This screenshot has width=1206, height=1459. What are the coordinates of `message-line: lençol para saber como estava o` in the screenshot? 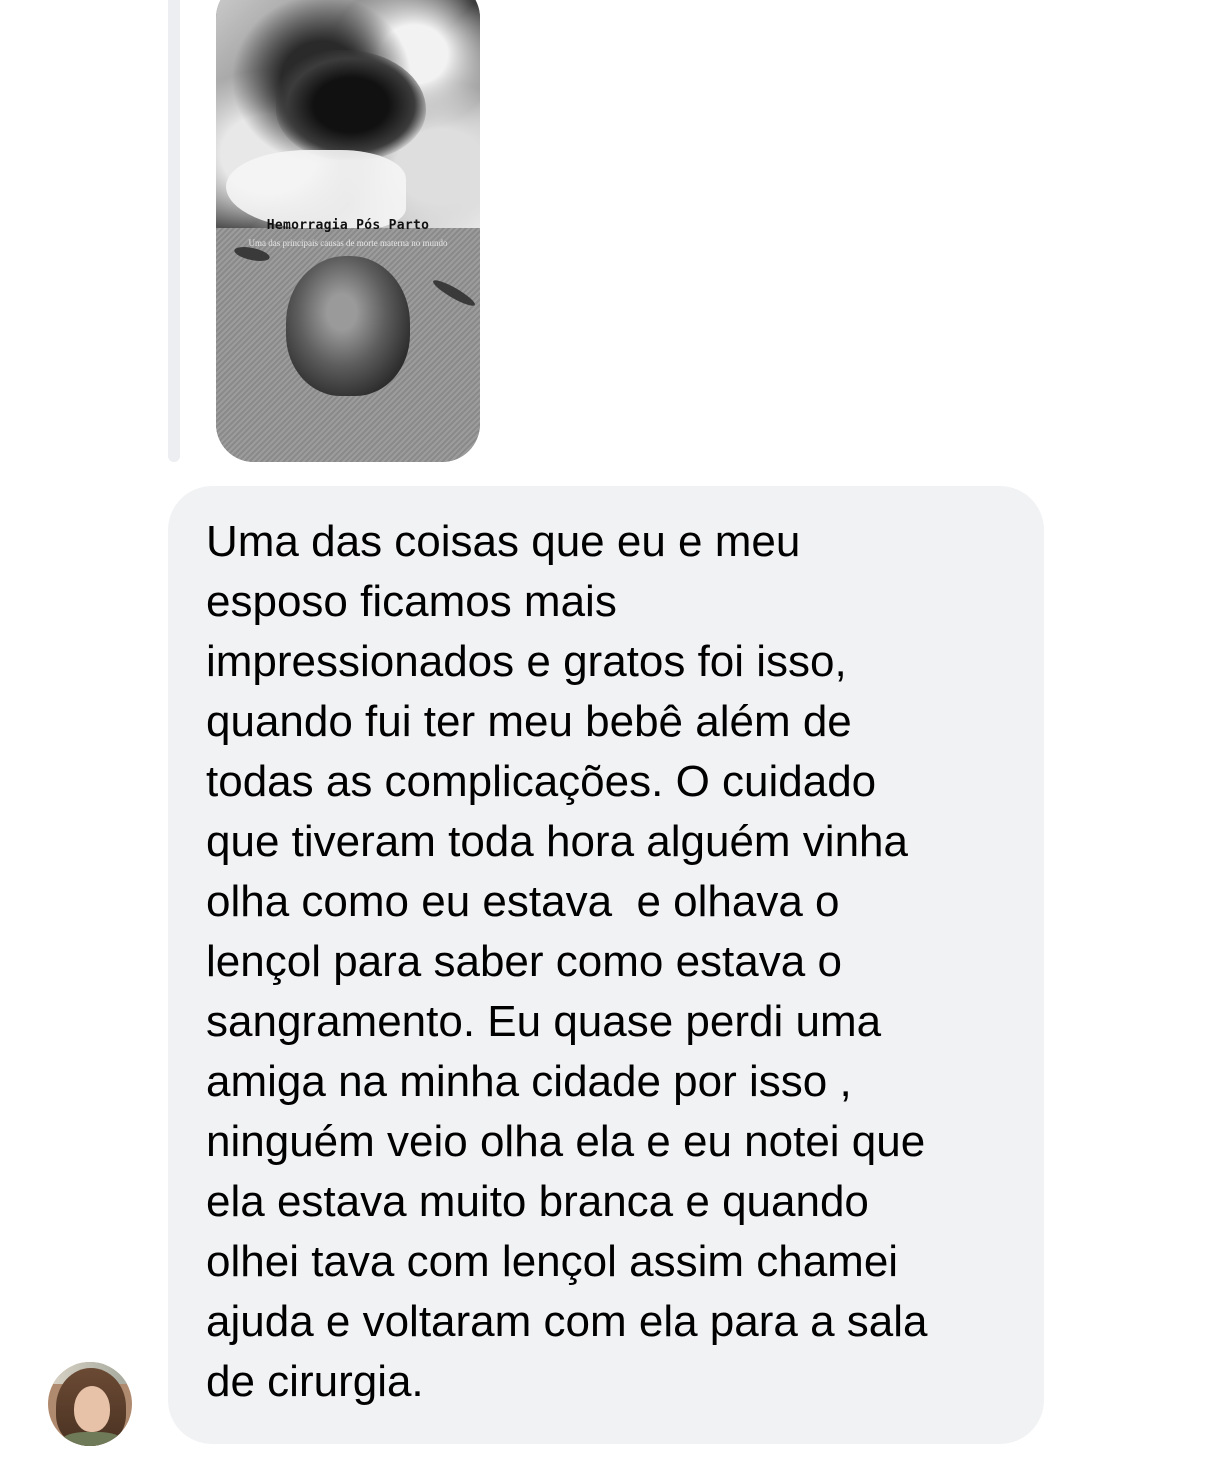 It's located at (524, 961).